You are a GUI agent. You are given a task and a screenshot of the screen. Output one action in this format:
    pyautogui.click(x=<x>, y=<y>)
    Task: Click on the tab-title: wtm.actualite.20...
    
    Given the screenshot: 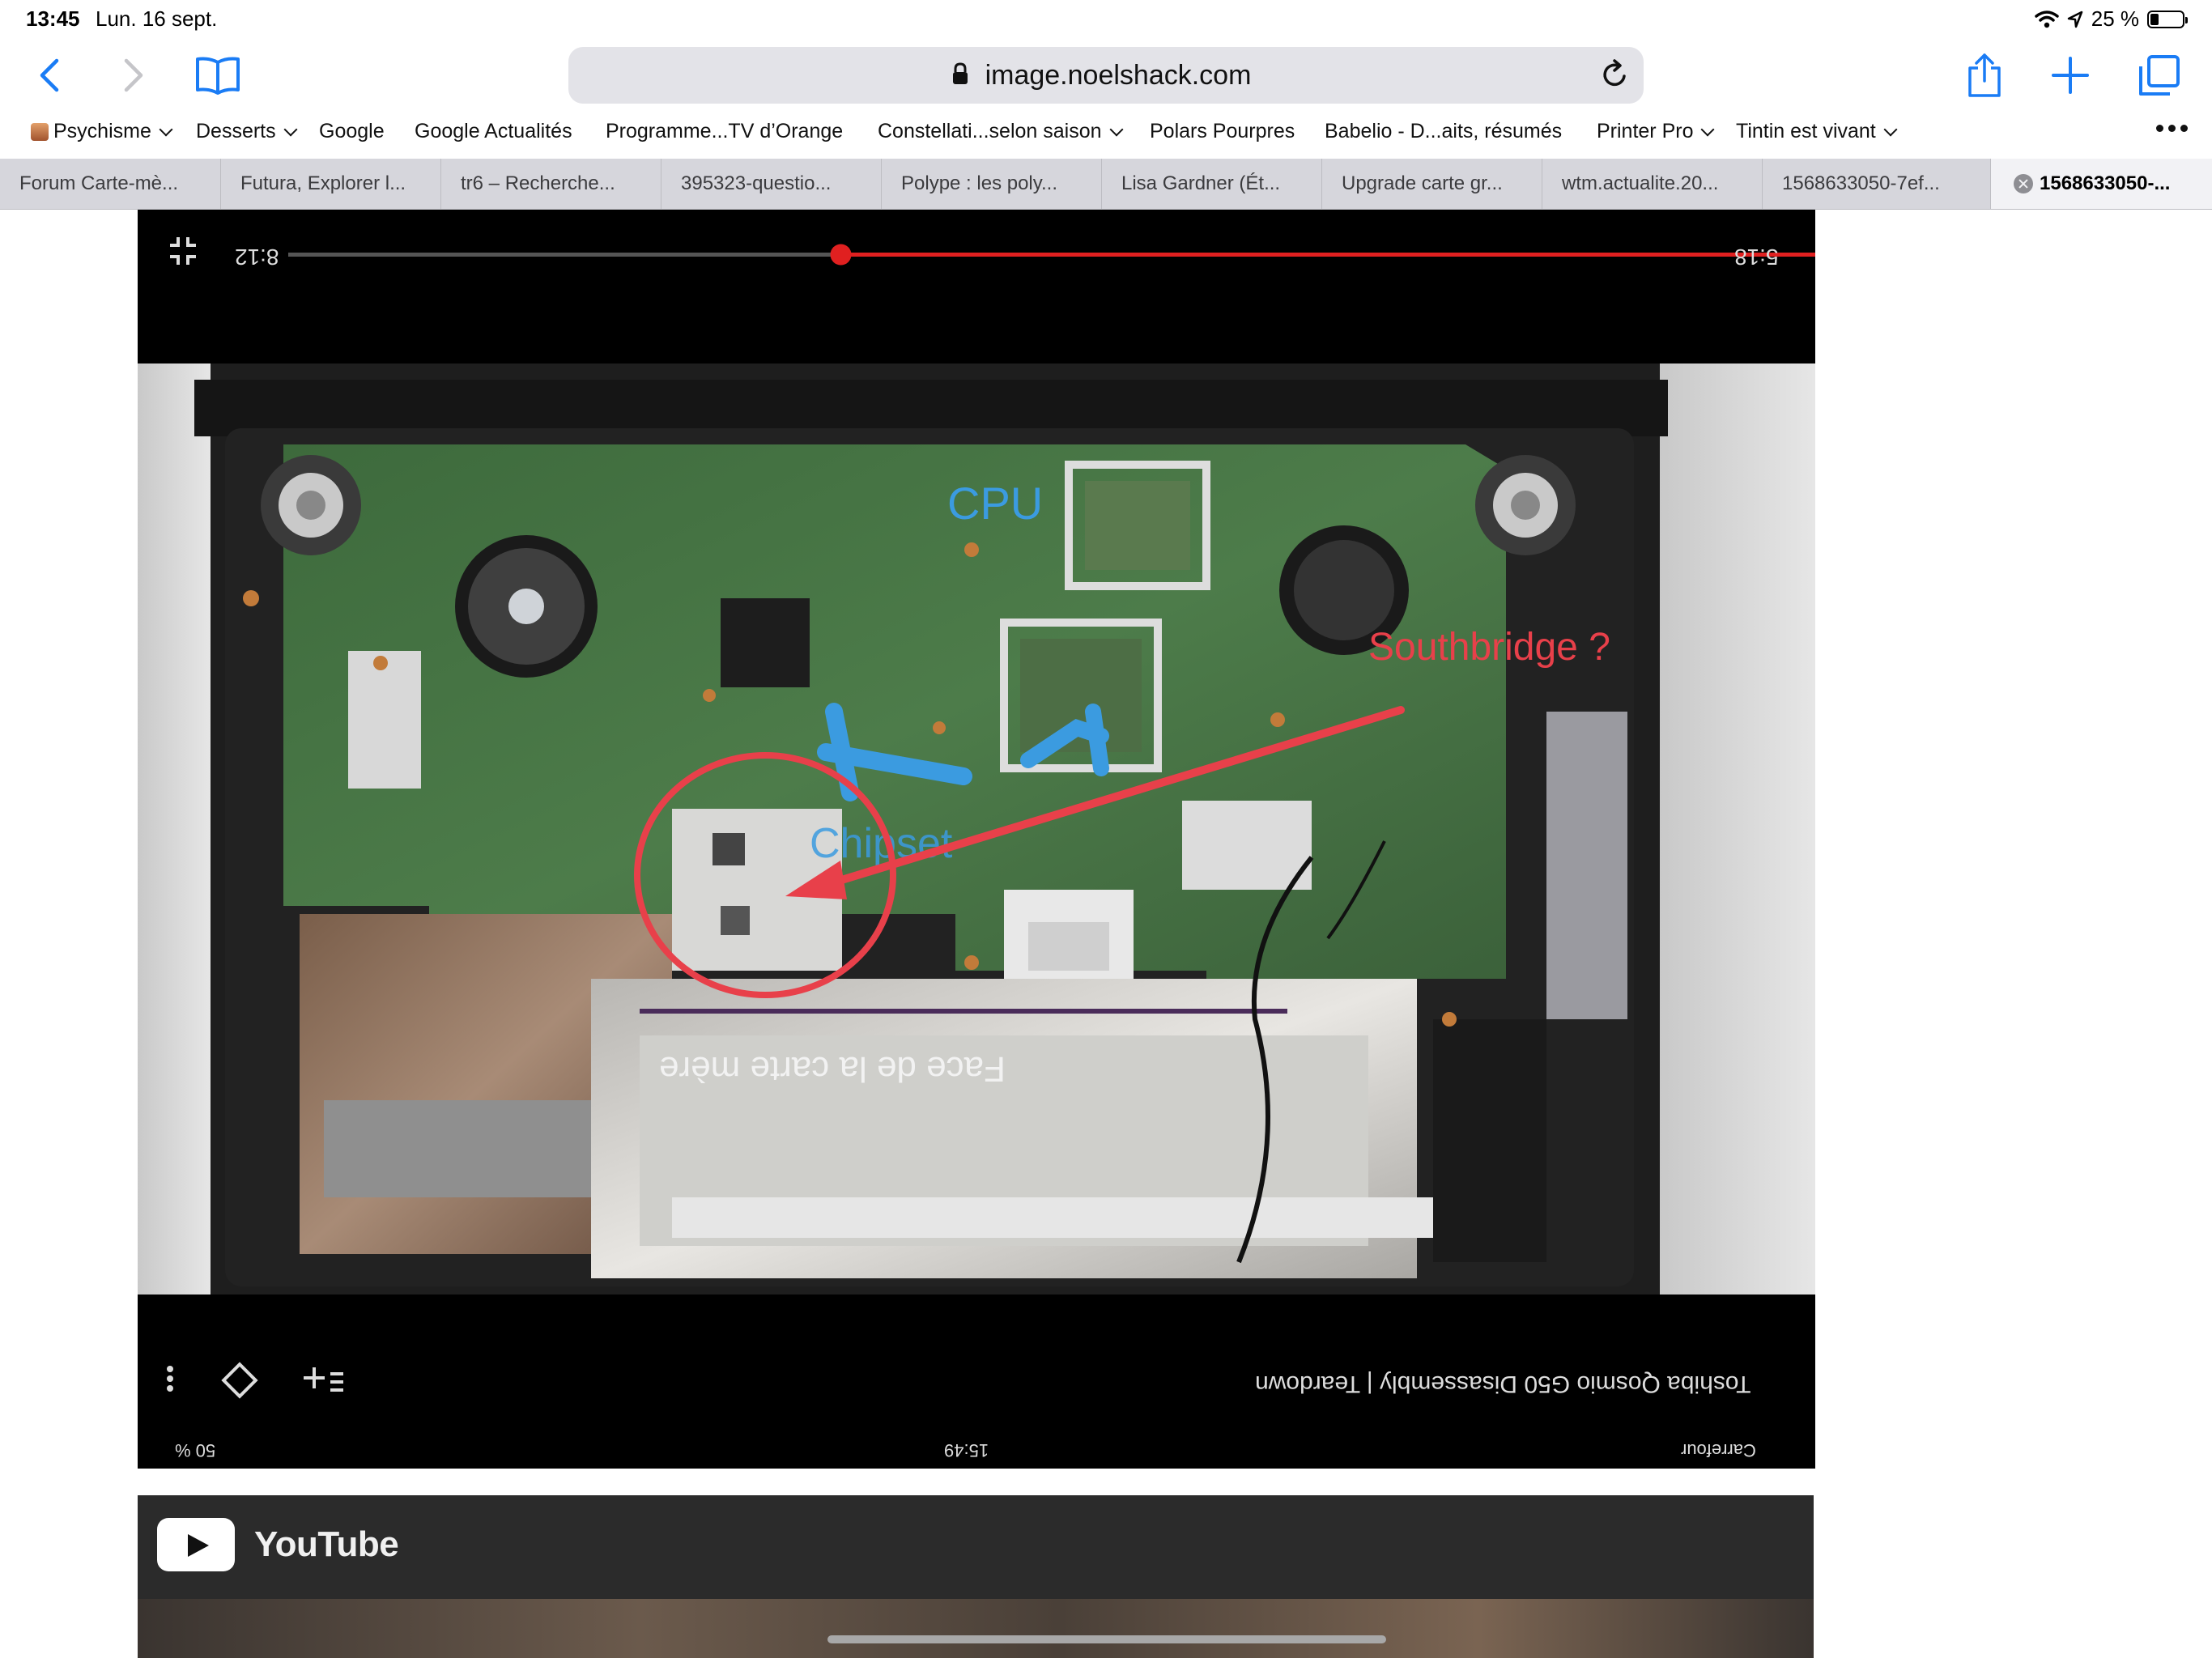 What is the action you would take?
    pyautogui.click(x=1641, y=183)
    